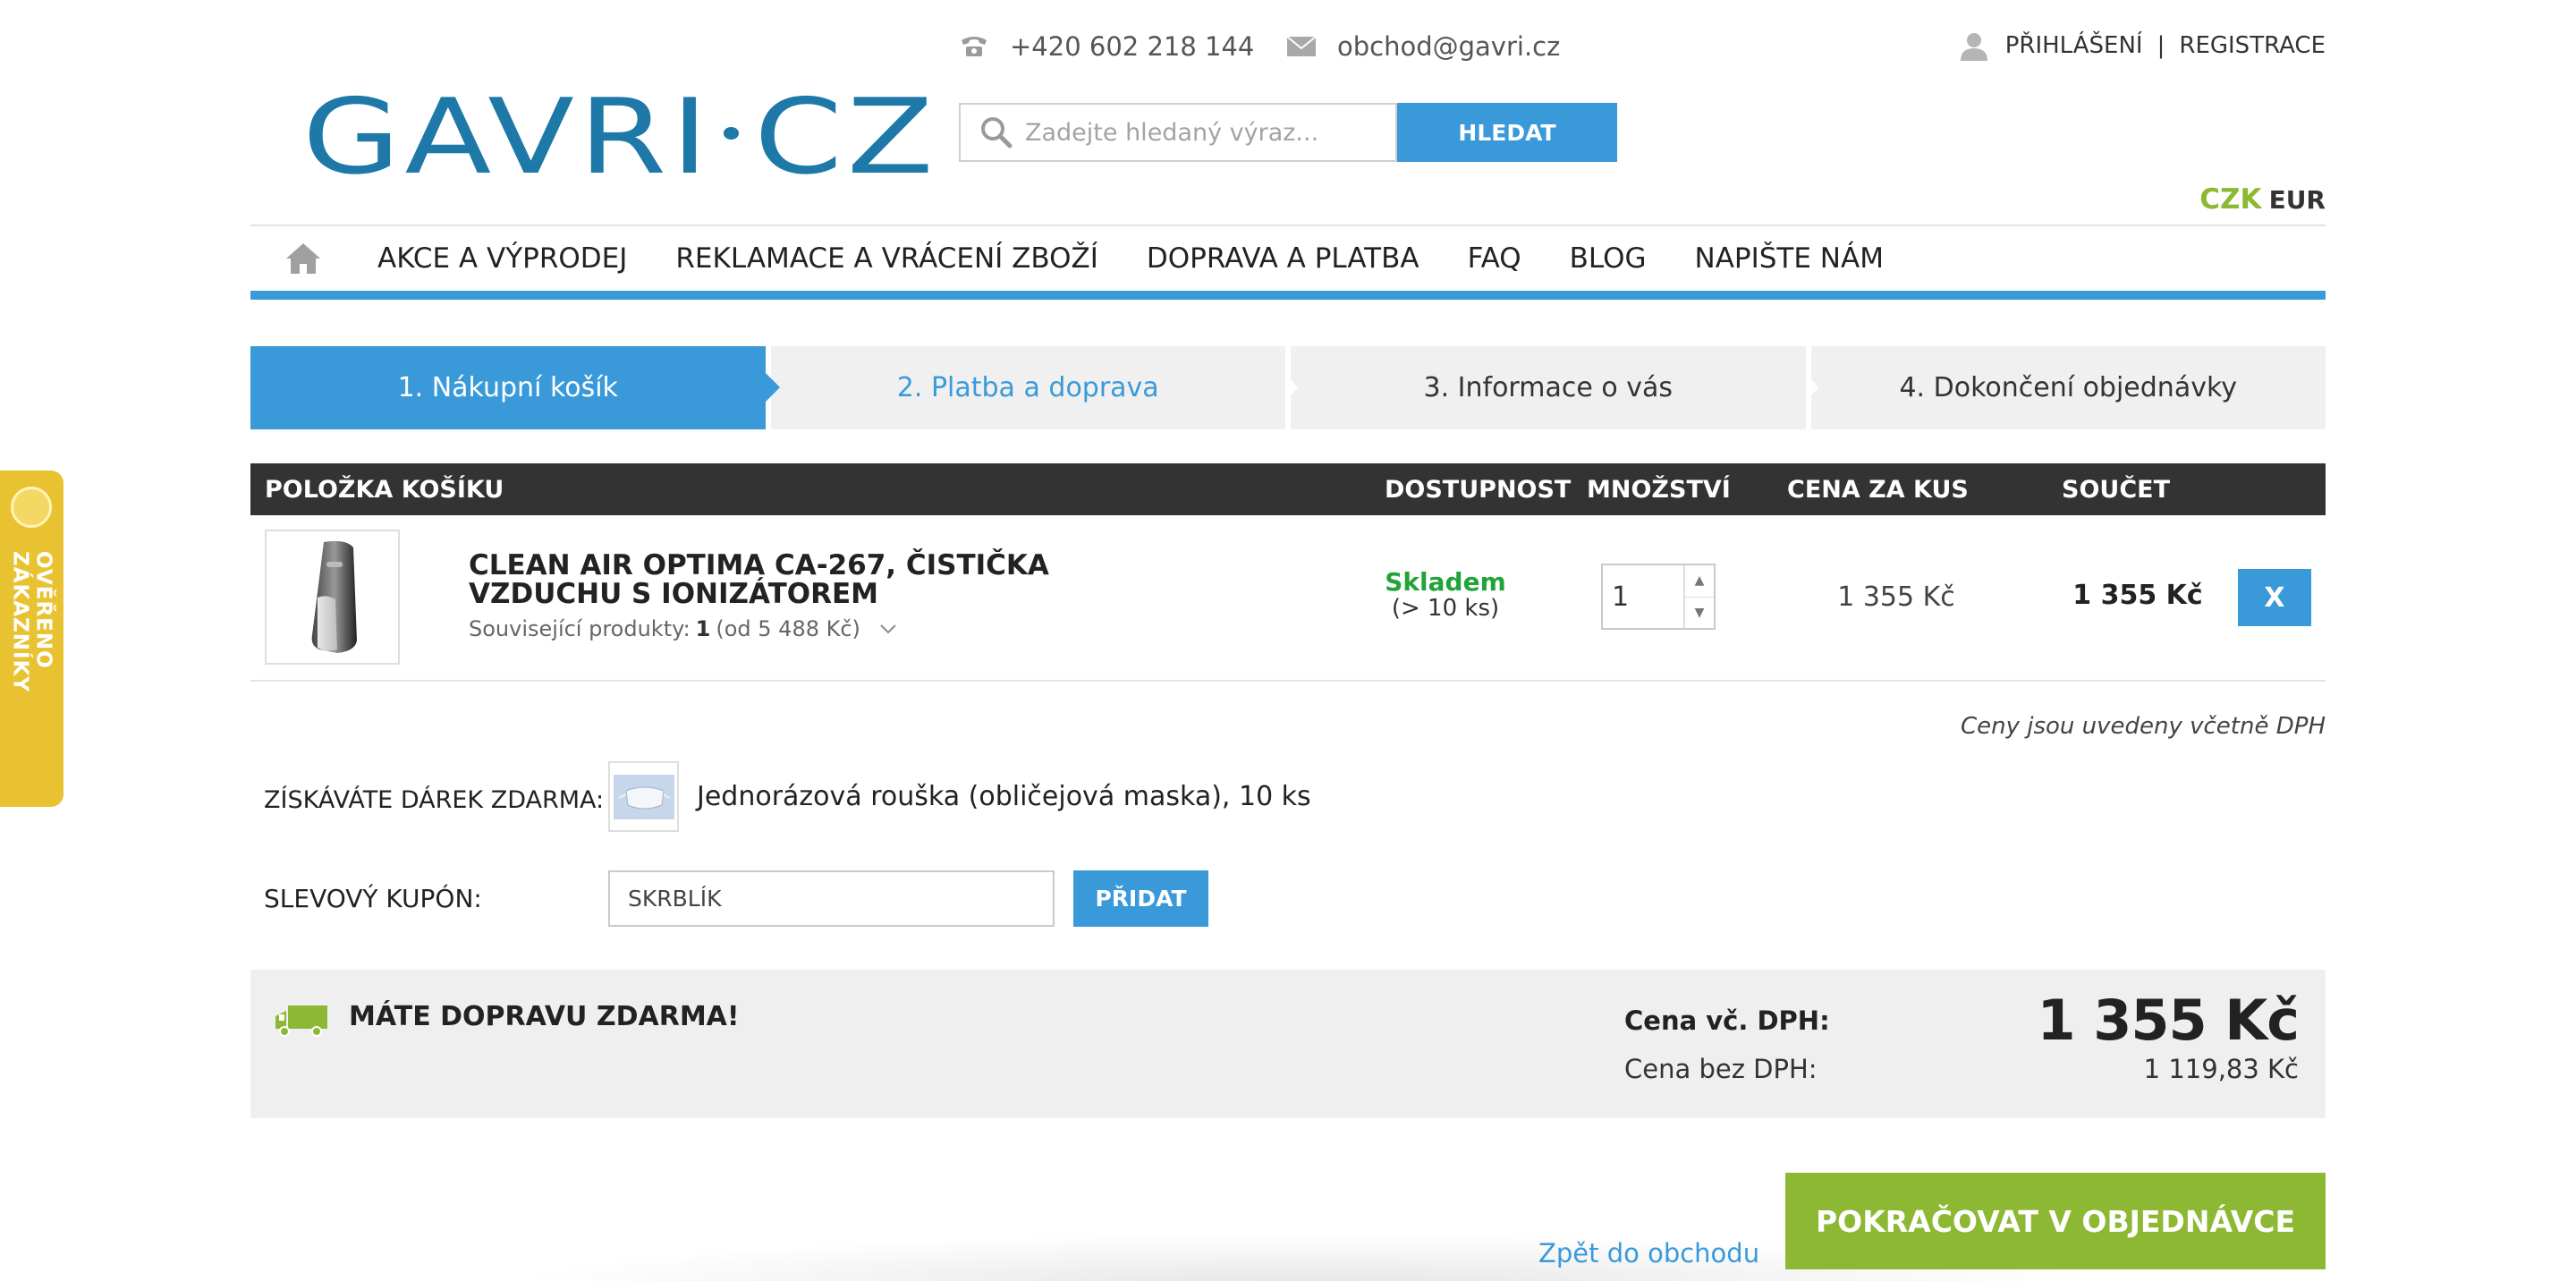 This screenshot has width=2576, height=1281. Describe the element at coordinates (1204, 132) in the screenshot. I see `search-input` at that location.